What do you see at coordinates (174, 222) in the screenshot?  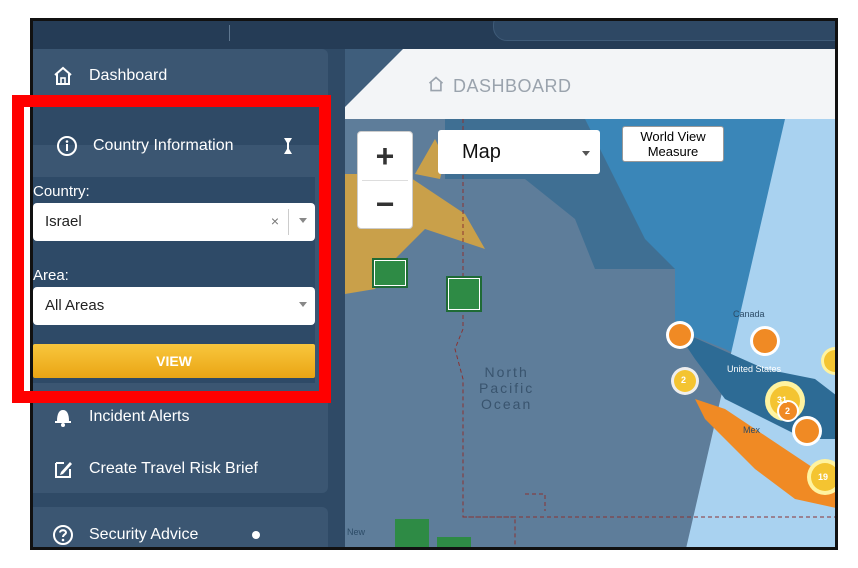 I see `country-select: Israel ×` at bounding box center [174, 222].